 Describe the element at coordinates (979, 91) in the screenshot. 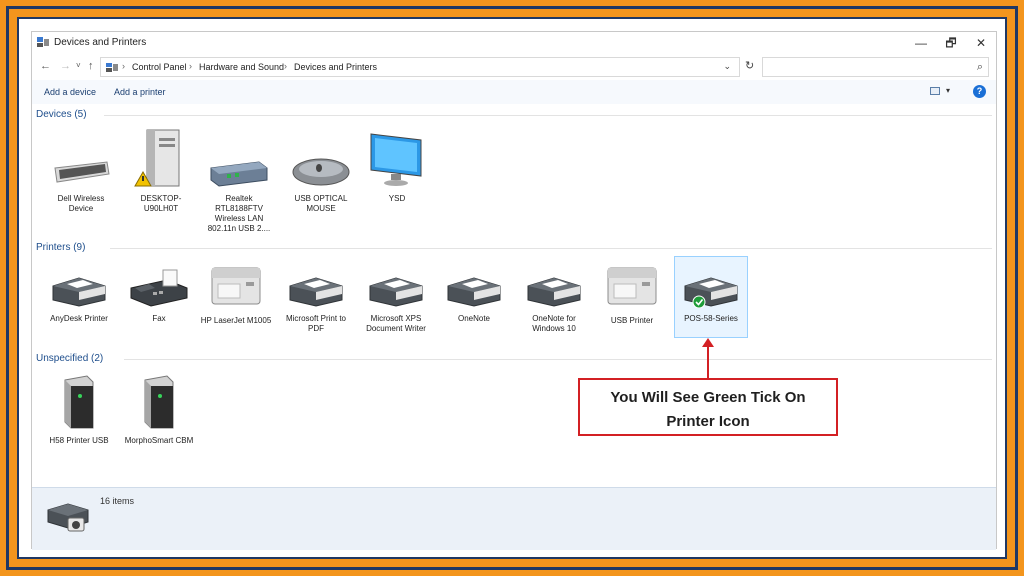

I see `help-icon: ?` at that location.